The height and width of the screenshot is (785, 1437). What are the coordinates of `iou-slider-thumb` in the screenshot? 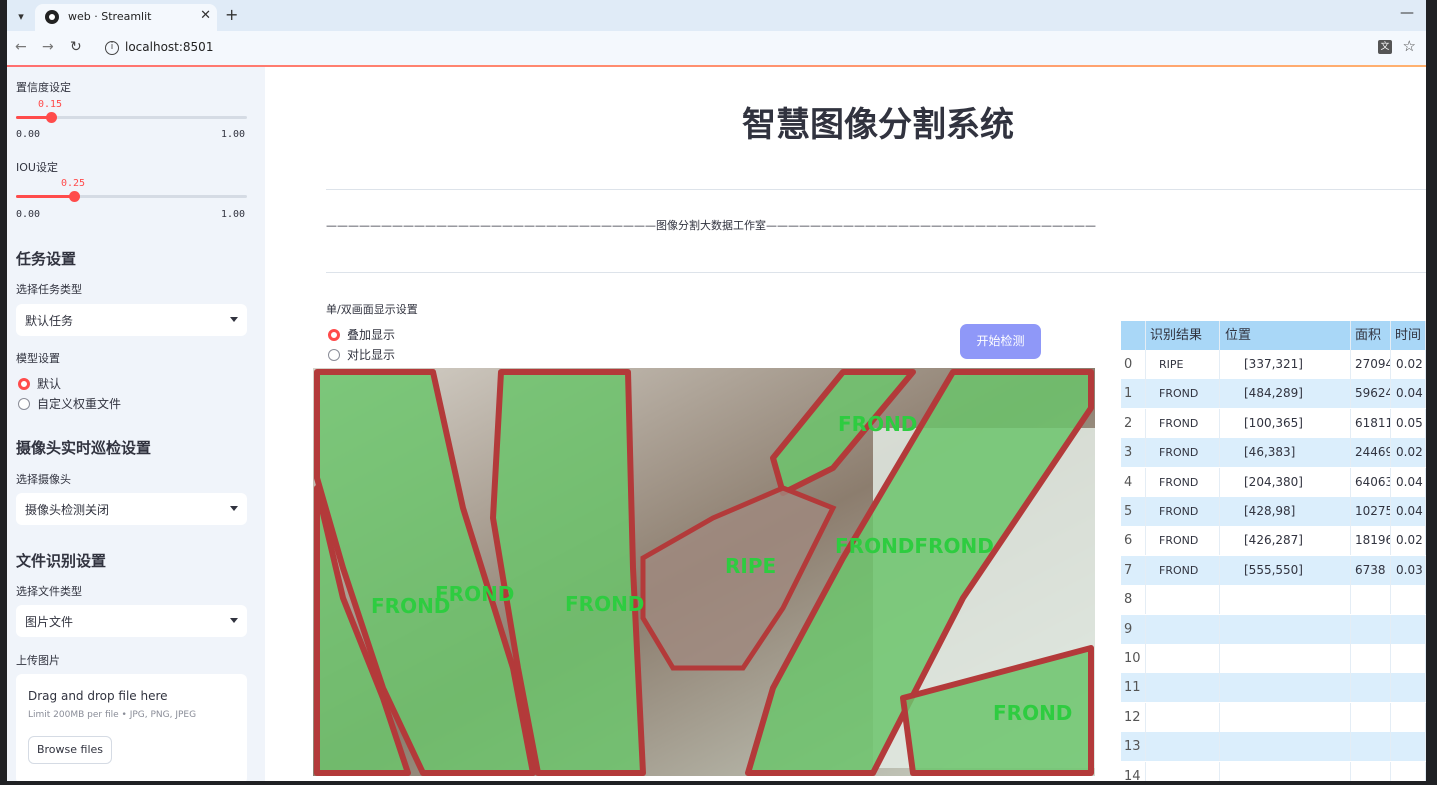 It's located at (74, 196).